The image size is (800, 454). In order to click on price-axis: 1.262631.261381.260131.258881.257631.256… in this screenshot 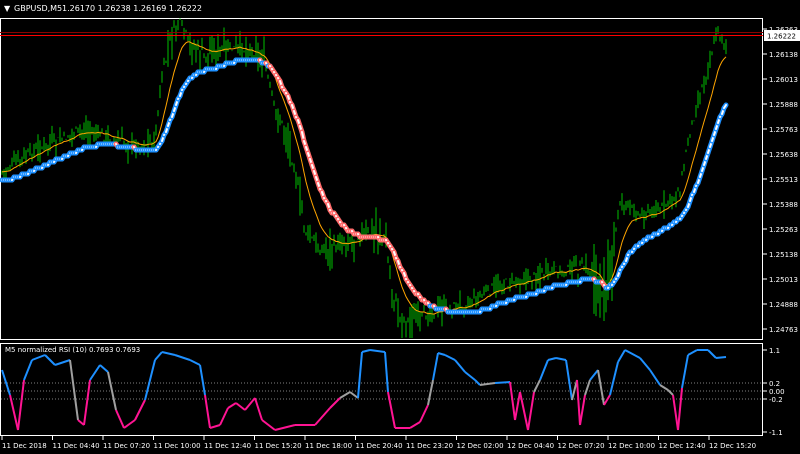, I will do `click(780, 180)`.